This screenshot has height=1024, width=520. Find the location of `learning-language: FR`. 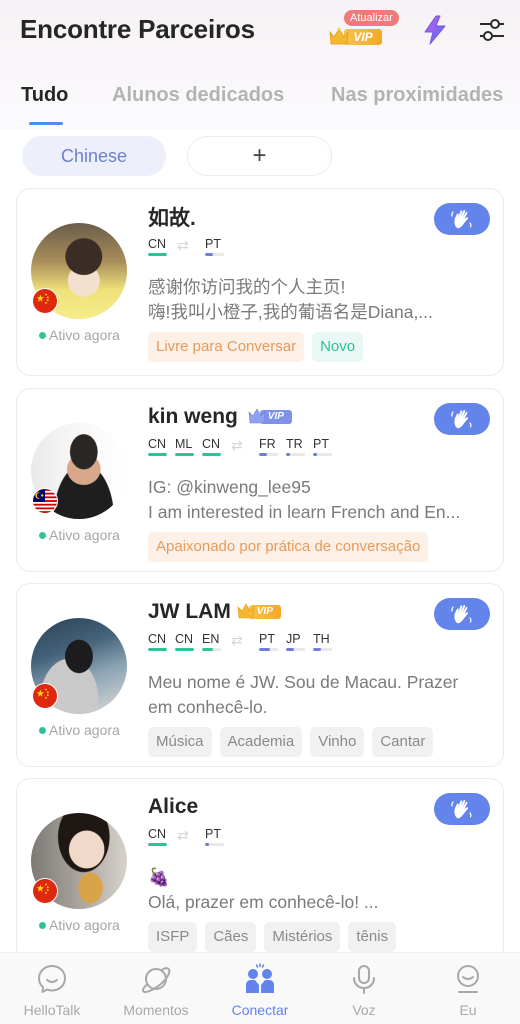

learning-language: FR is located at coordinates (272, 446).